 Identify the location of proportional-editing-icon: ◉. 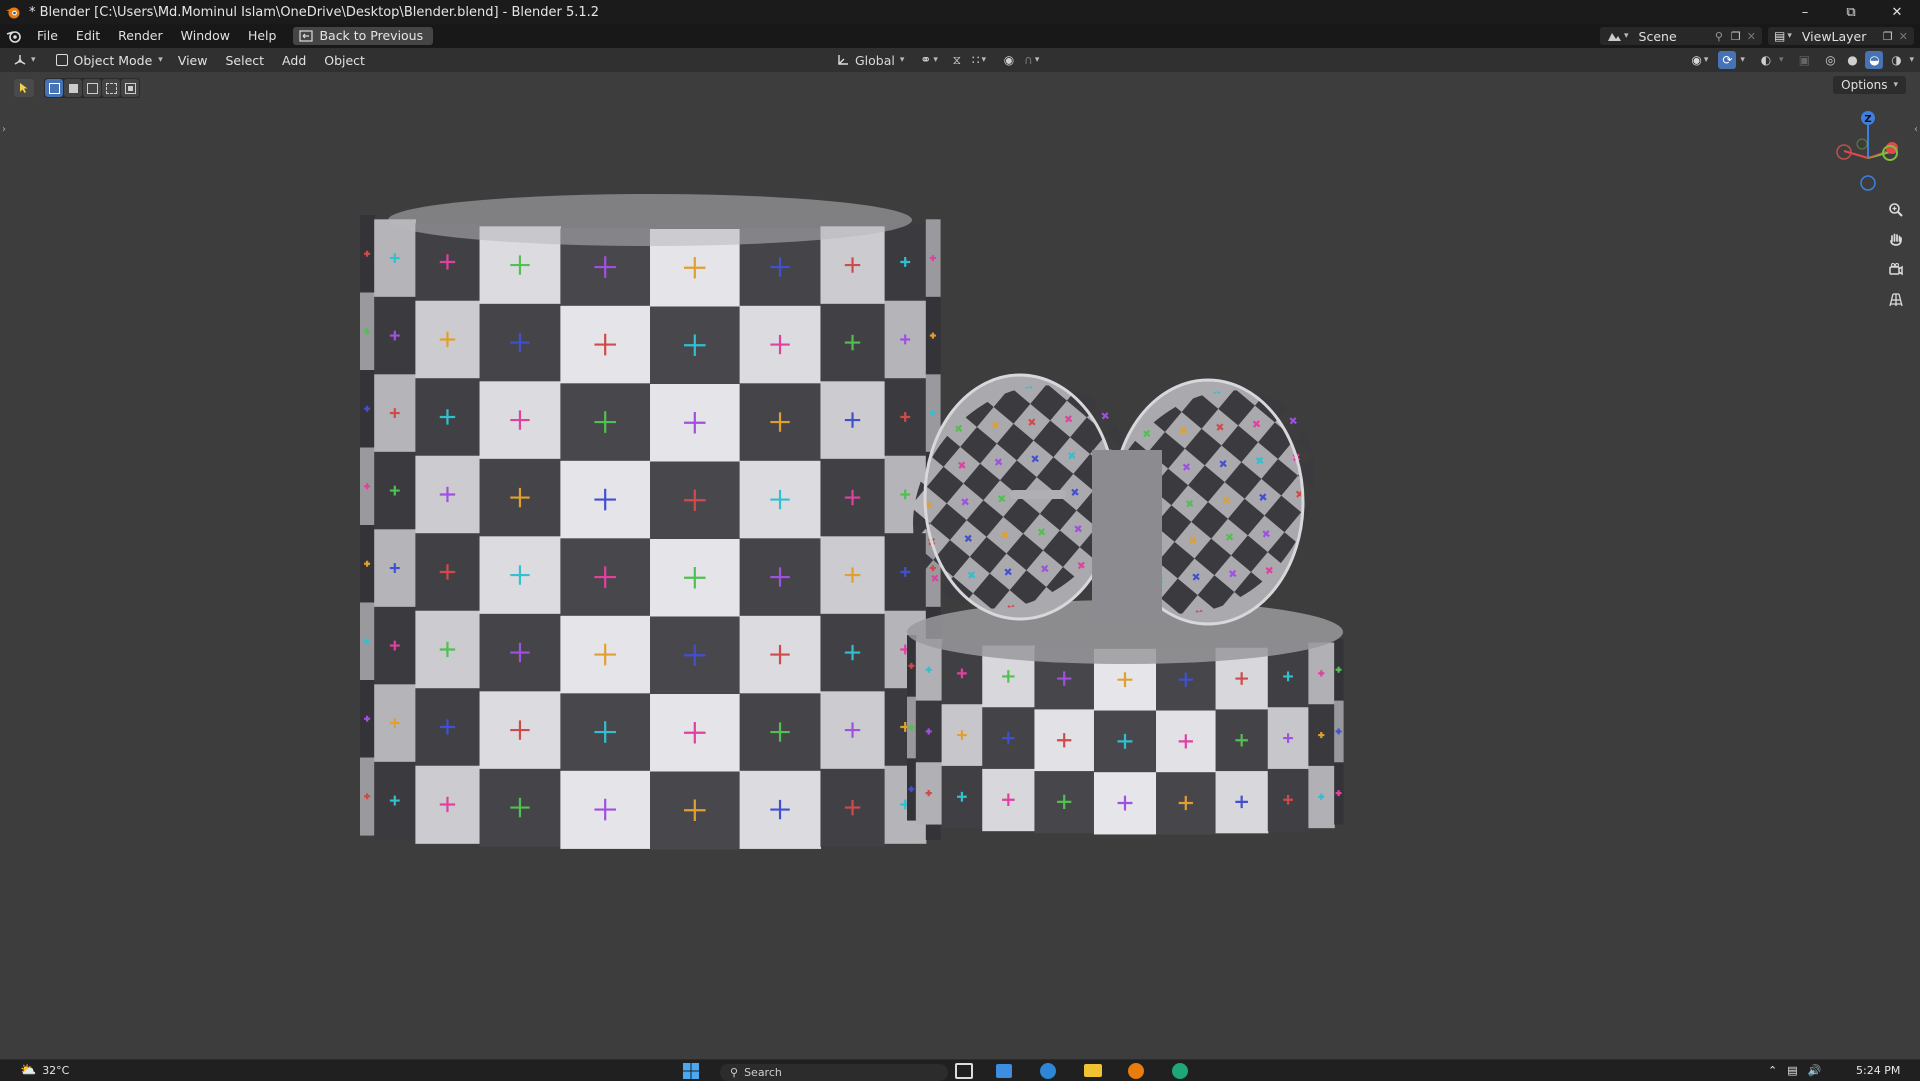
(1009, 60).